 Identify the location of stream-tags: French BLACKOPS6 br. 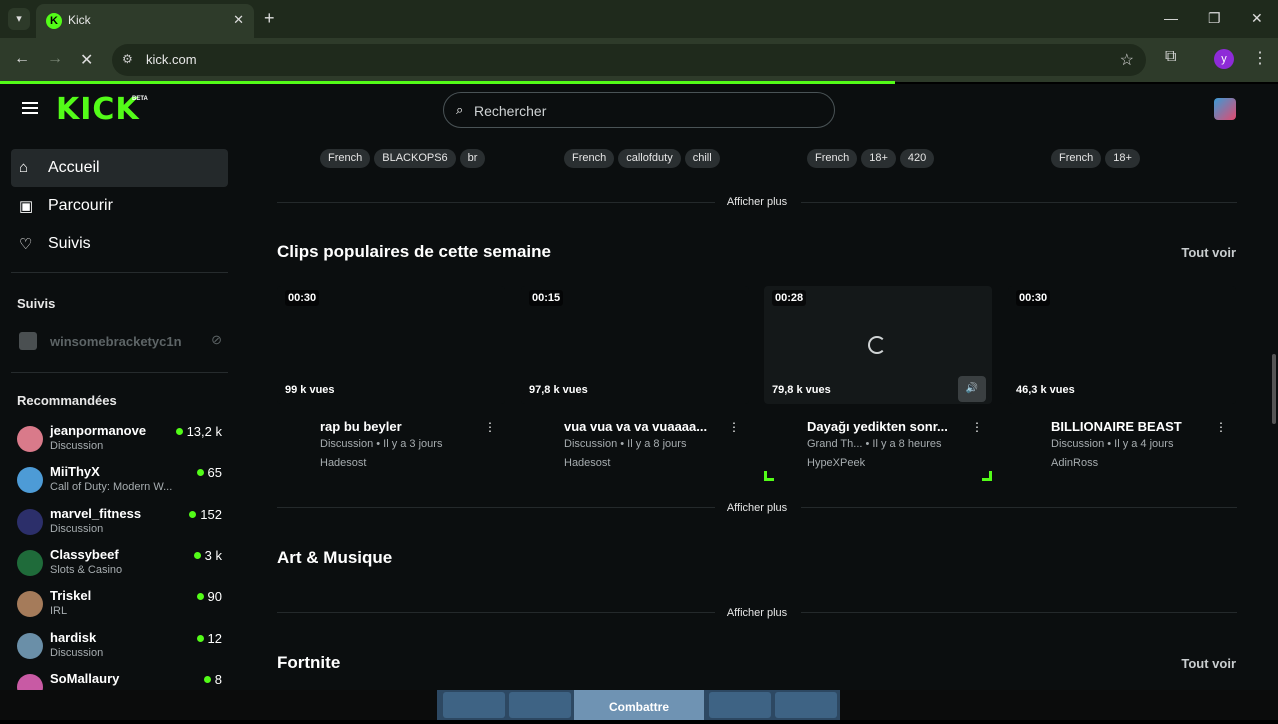
(404, 158).